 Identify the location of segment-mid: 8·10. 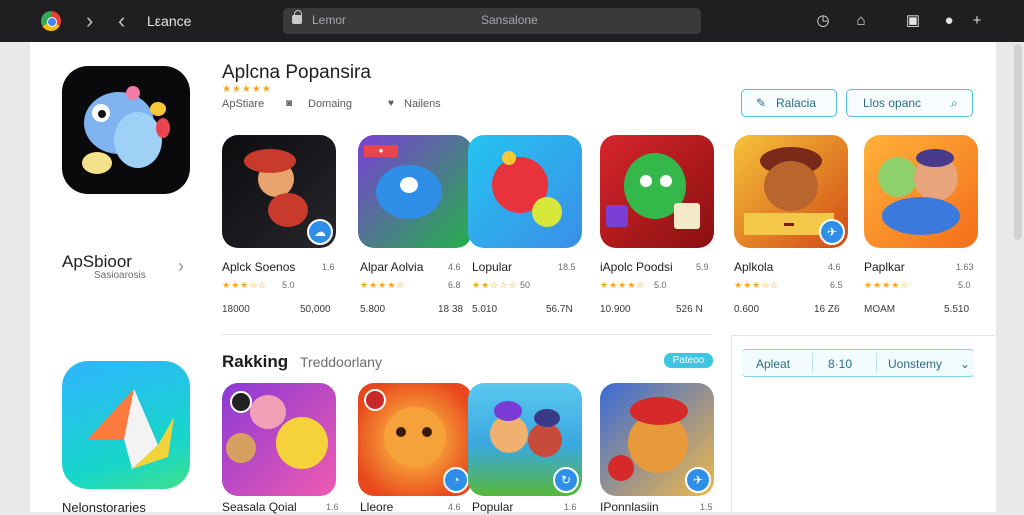
(840, 364).